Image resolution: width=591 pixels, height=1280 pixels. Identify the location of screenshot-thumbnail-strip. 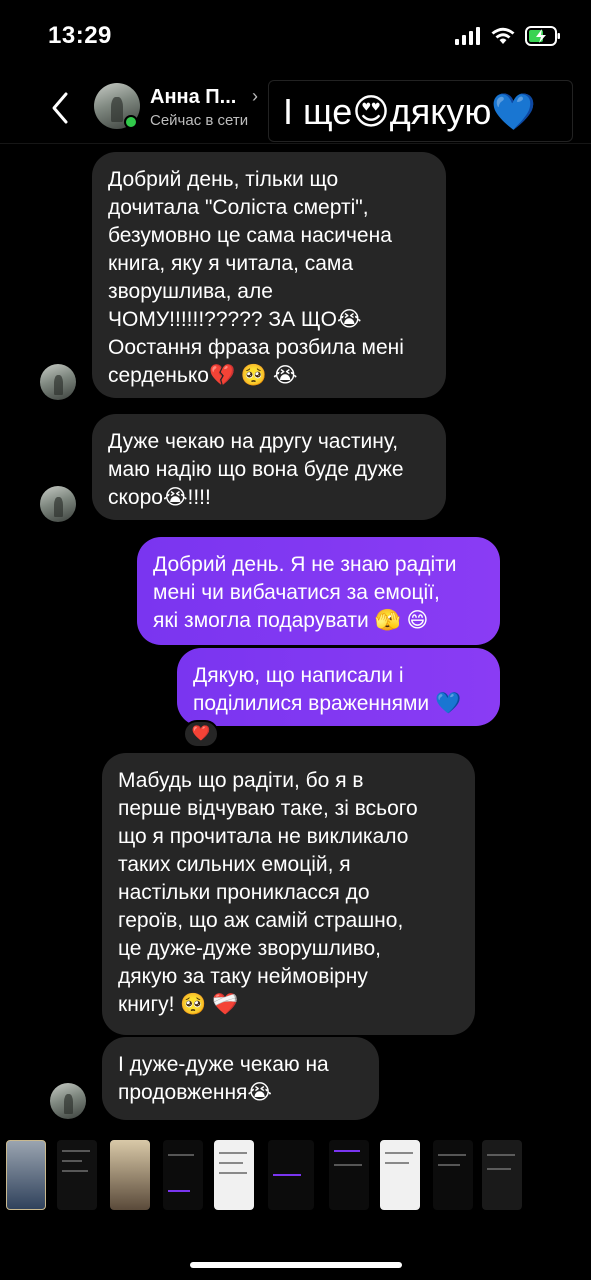
(298, 1178).